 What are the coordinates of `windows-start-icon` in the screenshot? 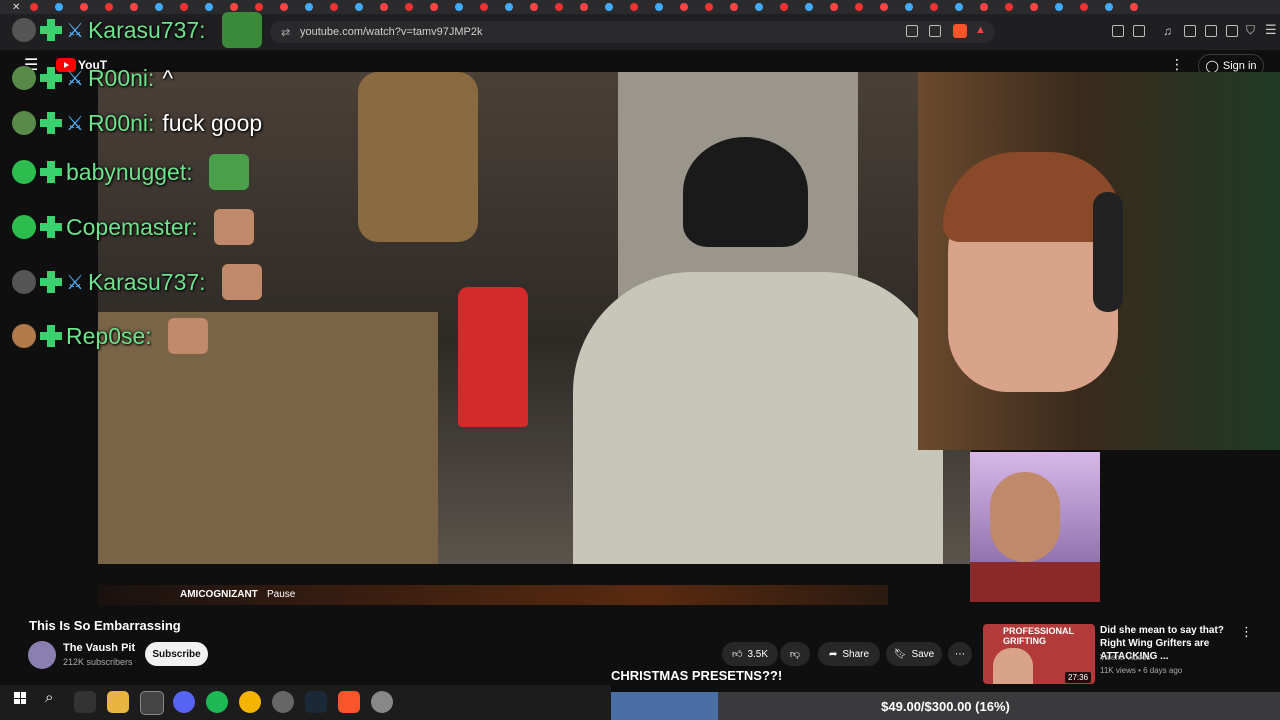 It's located at (20, 698).